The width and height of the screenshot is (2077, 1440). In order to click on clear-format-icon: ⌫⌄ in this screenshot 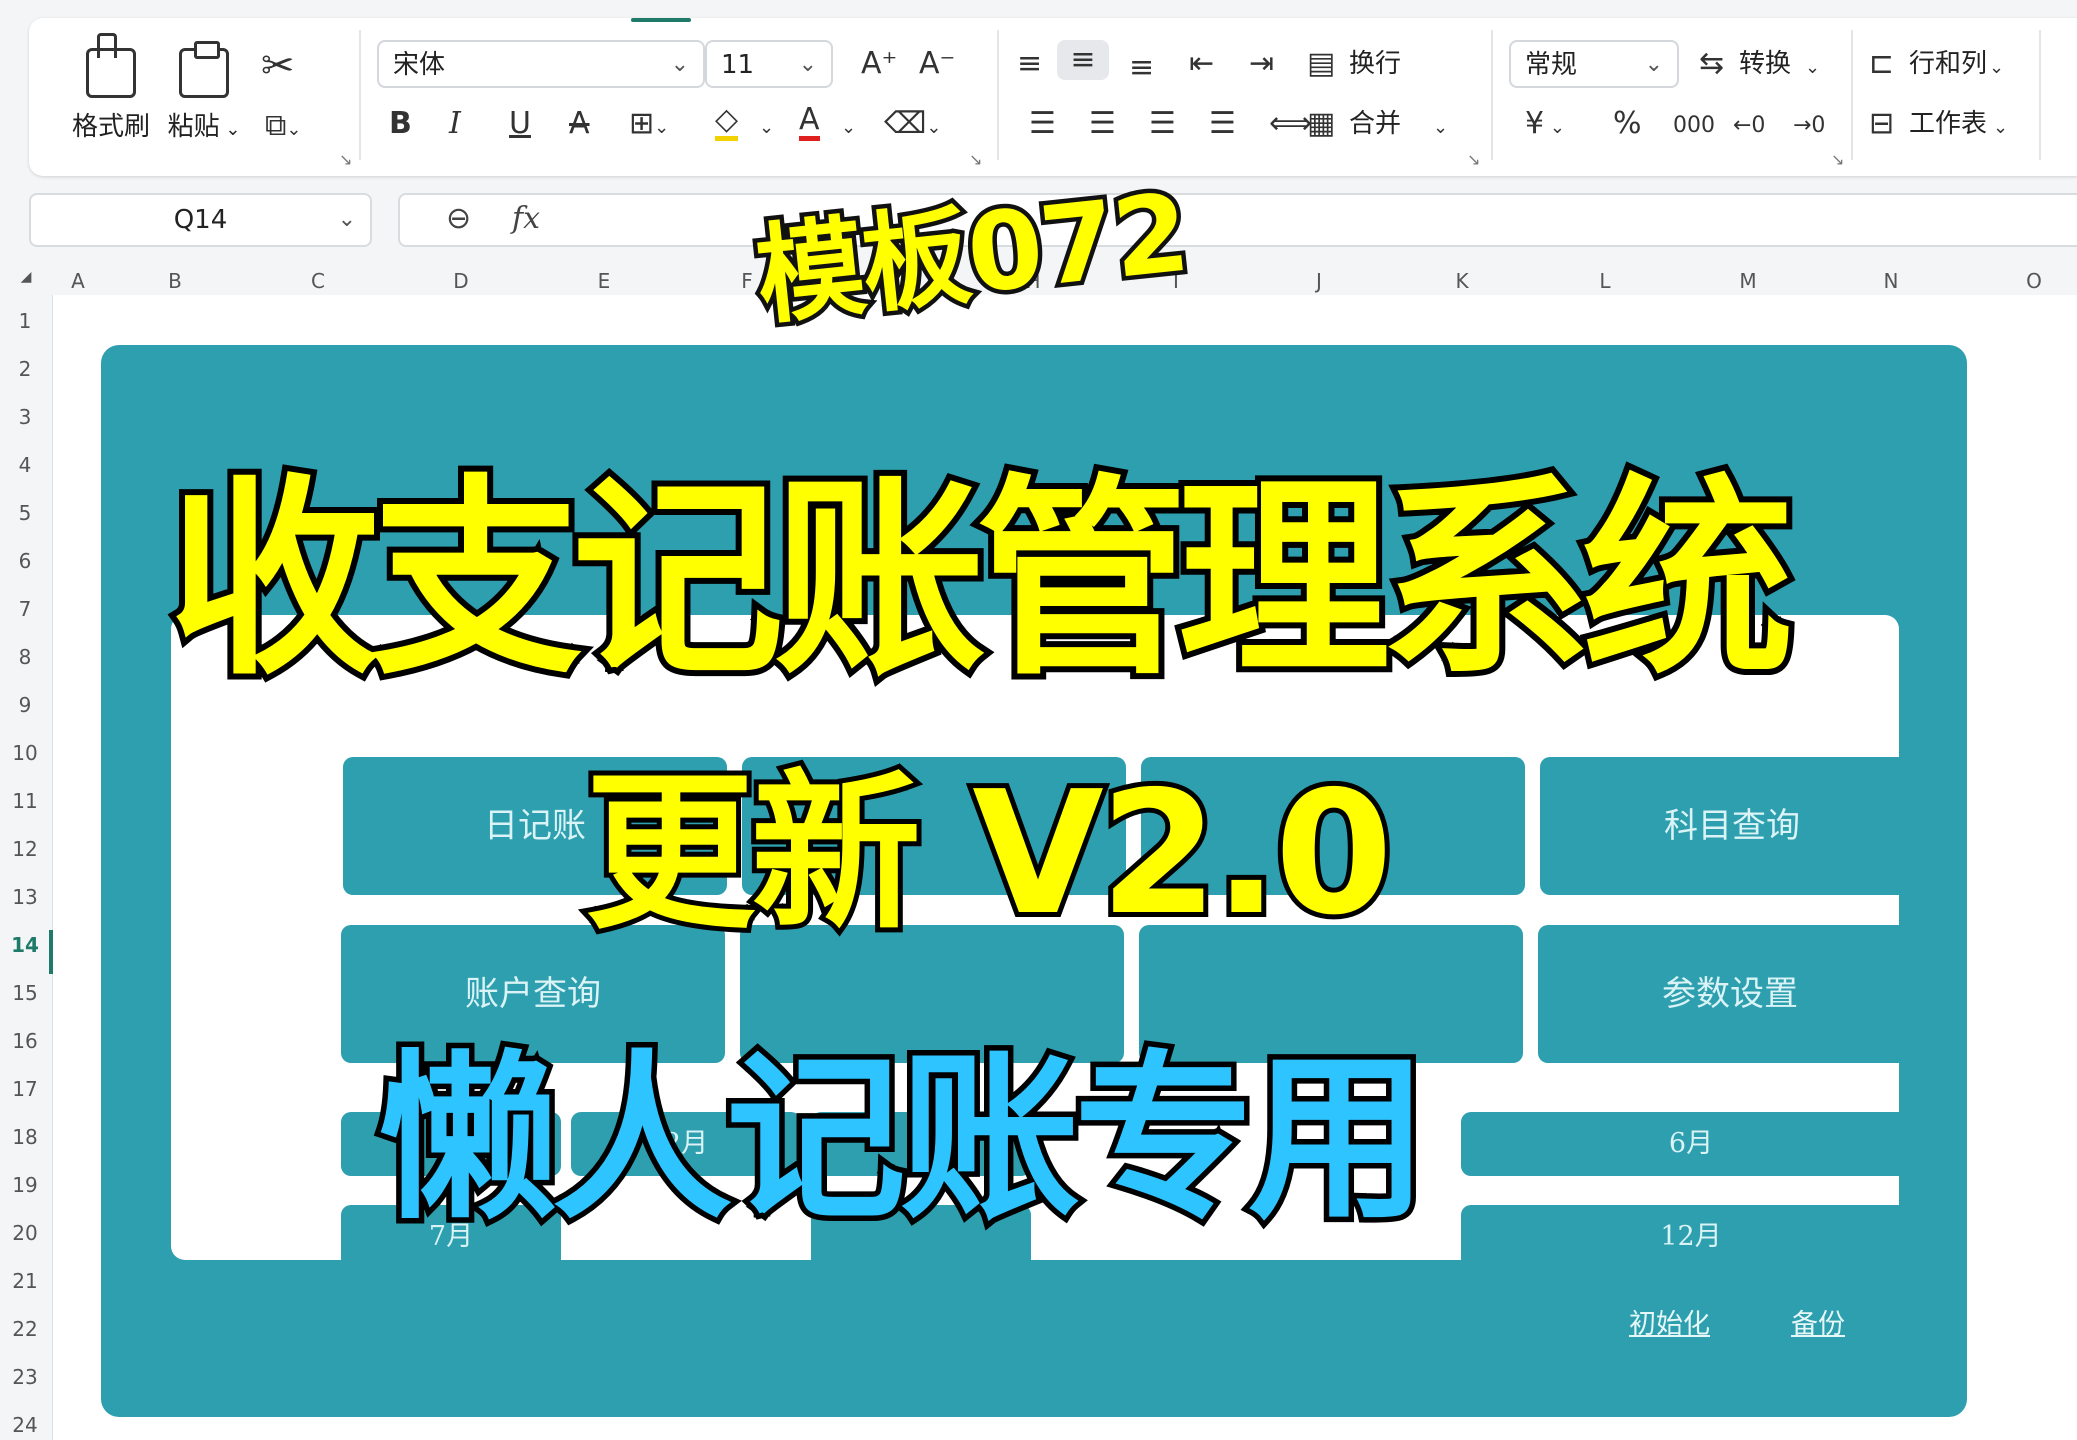, I will do `click(913, 126)`.